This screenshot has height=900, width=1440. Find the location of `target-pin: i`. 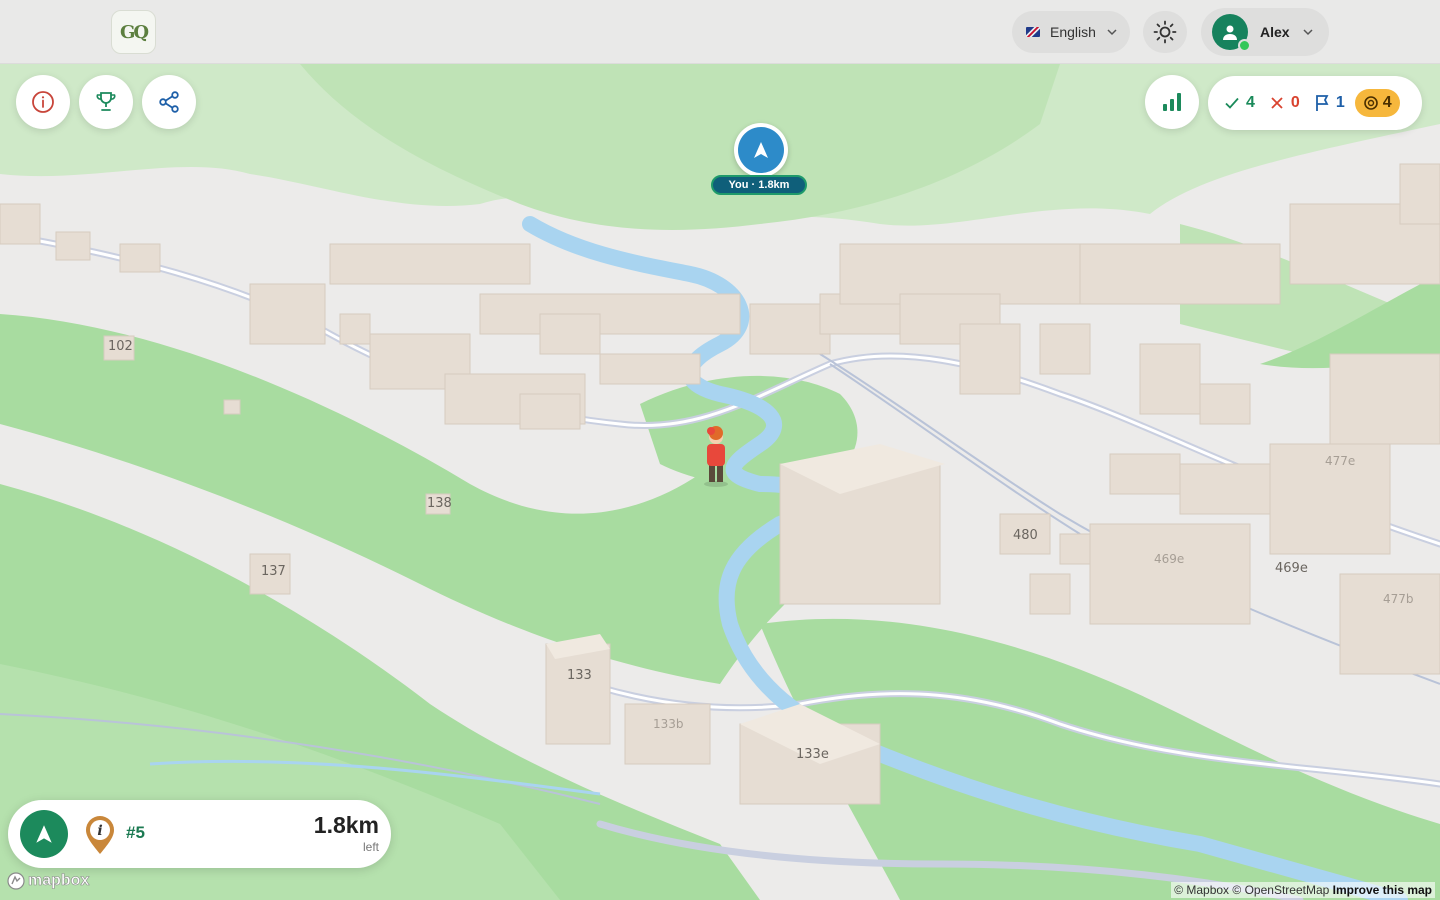

target-pin: i is located at coordinates (100, 837).